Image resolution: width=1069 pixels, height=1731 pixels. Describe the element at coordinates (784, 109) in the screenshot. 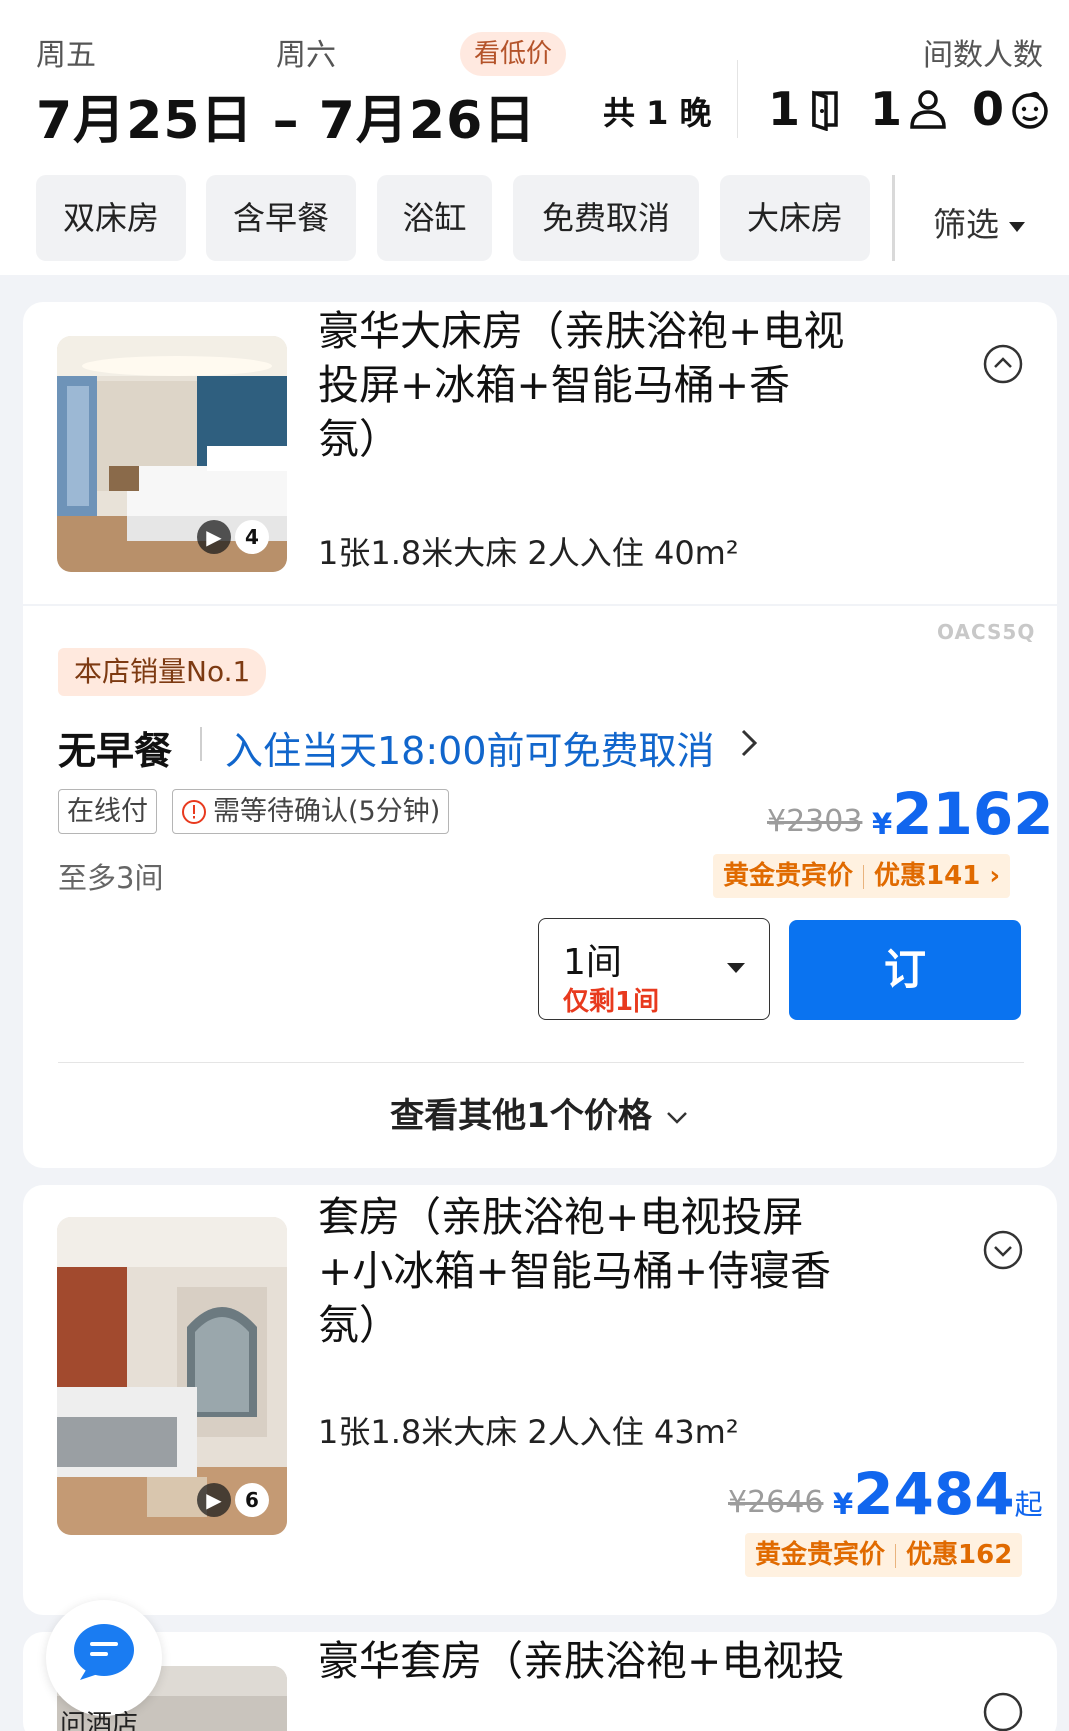

I see `rooms-count: 1` at that location.